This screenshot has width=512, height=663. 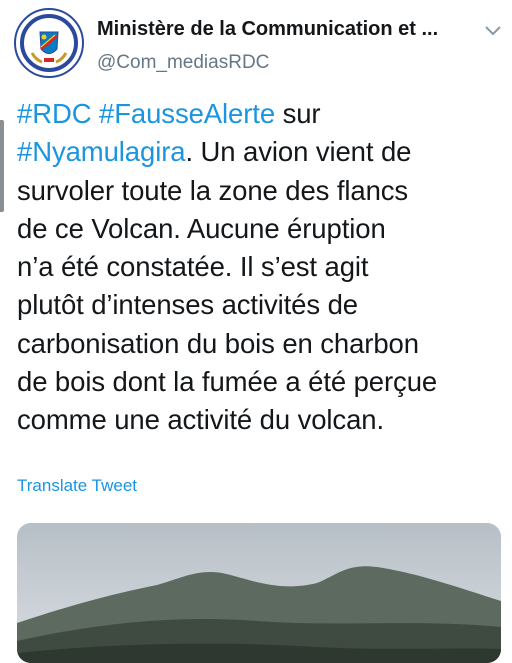 What do you see at coordinates (187, 305) in the screenshot?
I see `tweet-text-segment: plutôt d’intenses activités de` at bounding box center [187, 305].